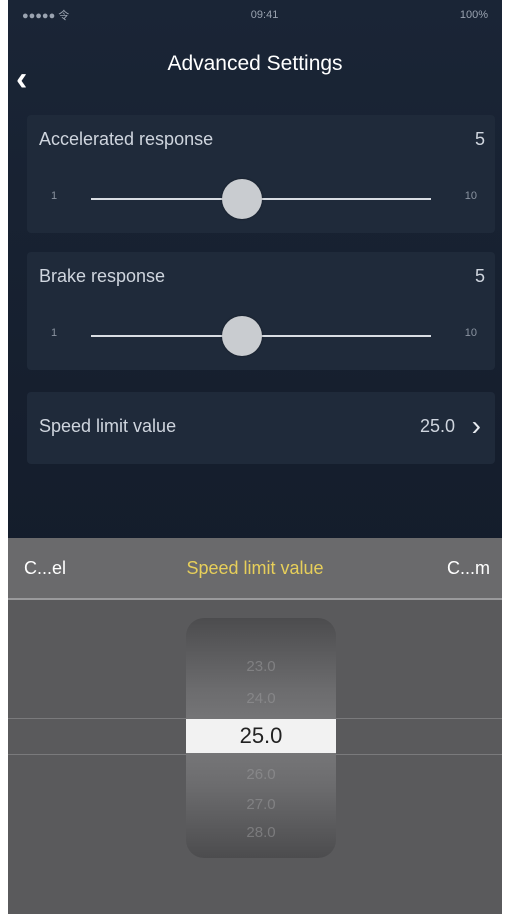 This screenshot has height=914, width=506. What do you see at coordinates (468, 568) in the screenshot?
I see `confirm-button: C...m` at bounding box center [468, 568].